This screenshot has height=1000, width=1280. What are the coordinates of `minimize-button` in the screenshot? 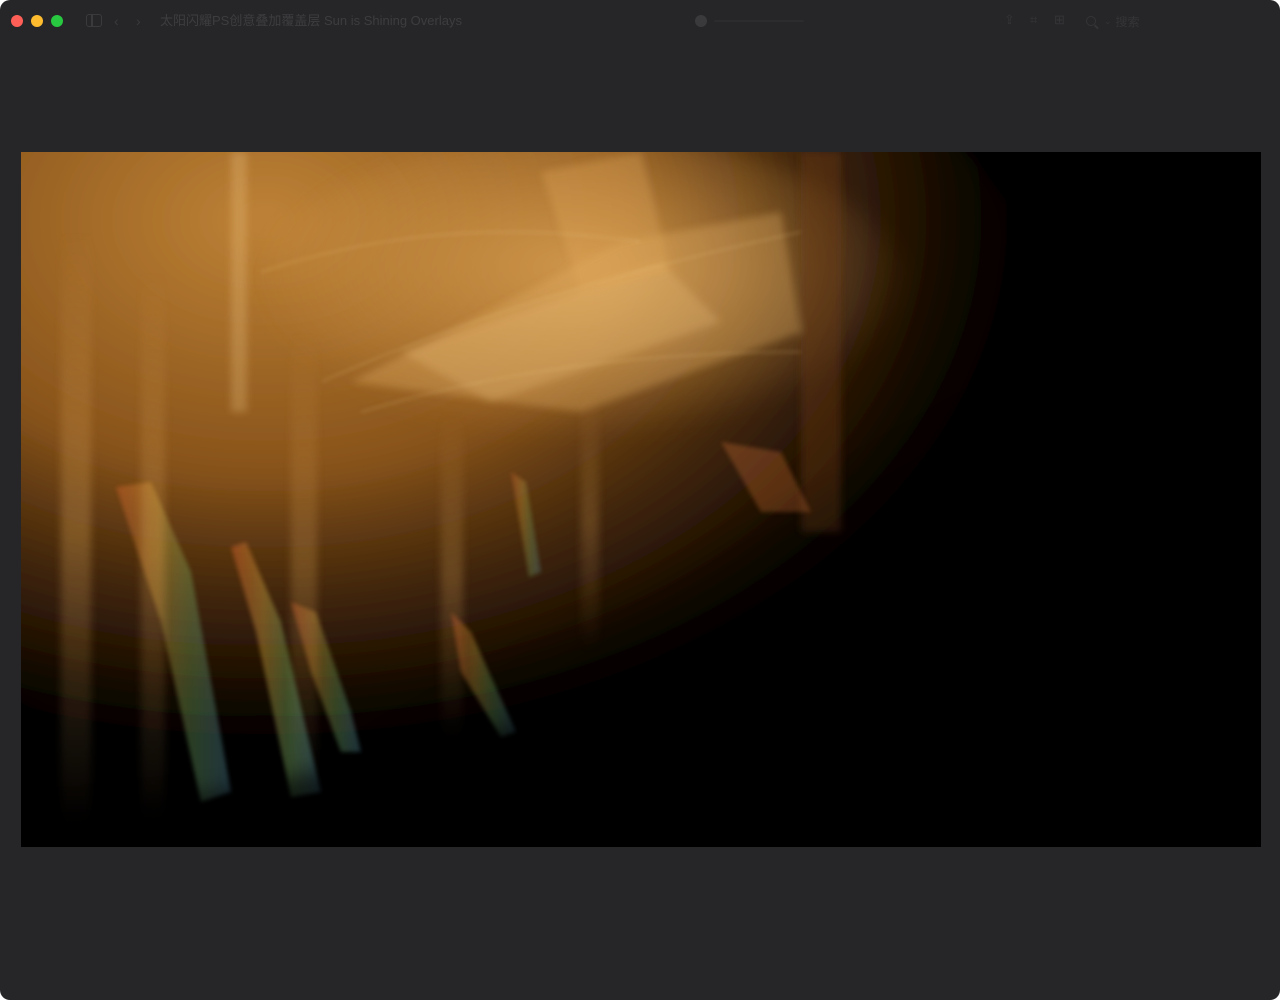 It's located at (37, 21).